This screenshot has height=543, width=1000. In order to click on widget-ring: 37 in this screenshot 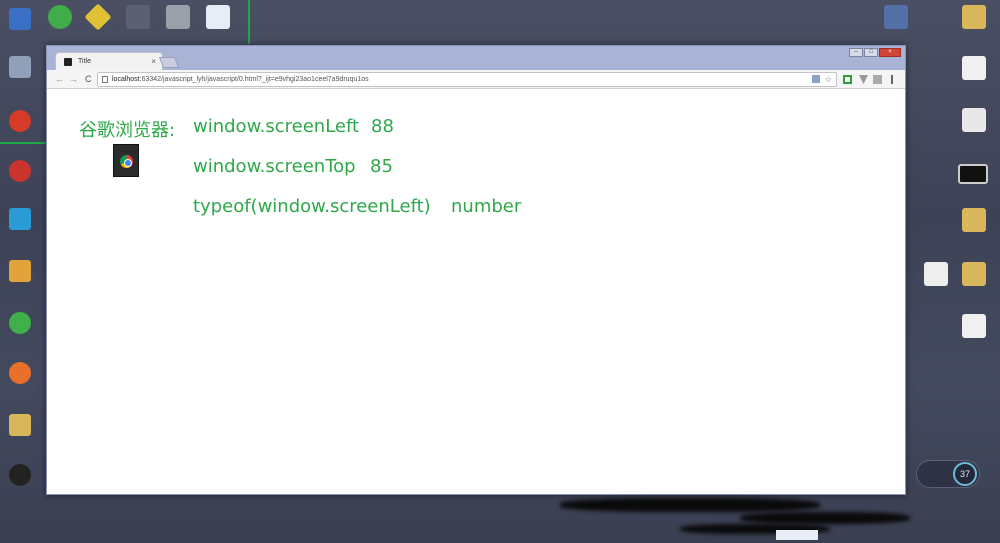, I will do `click(965, 474)`.